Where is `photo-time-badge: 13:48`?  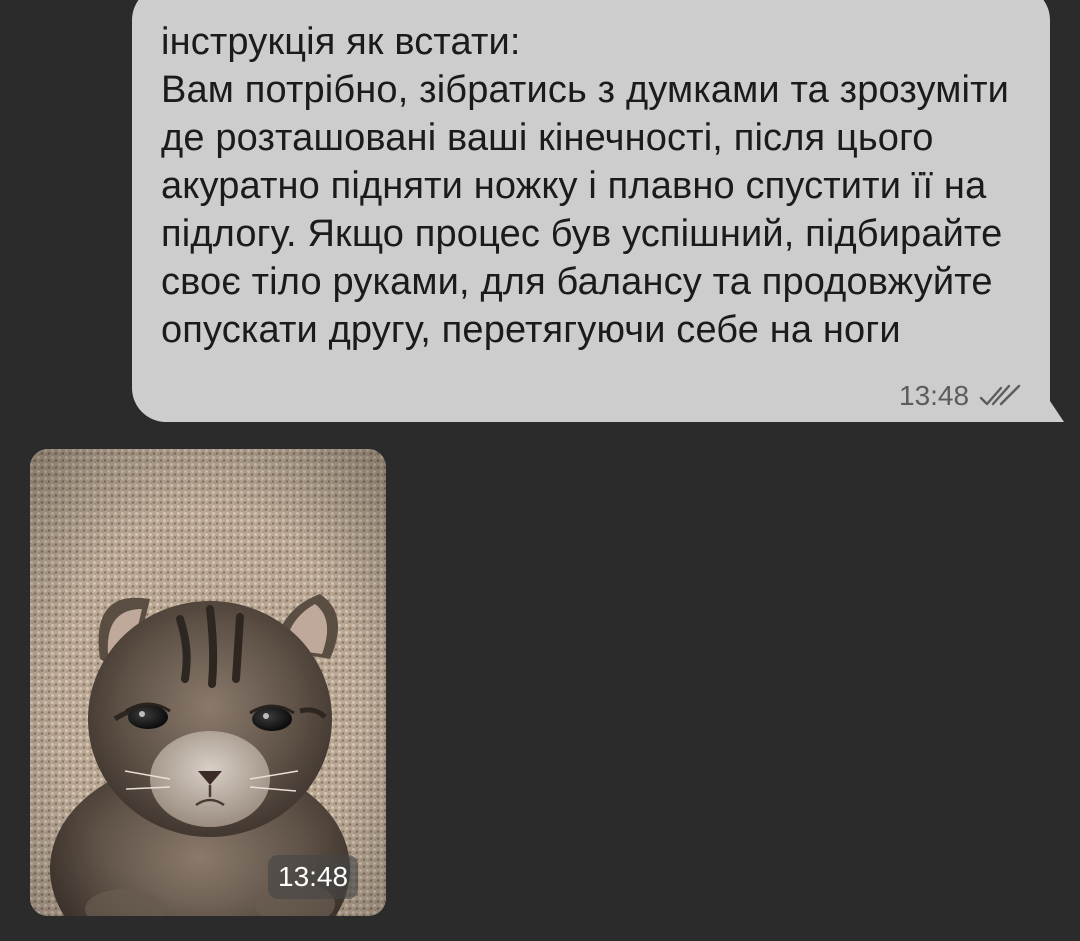 photo-time-badge: 13:48 is located at coordinates (313, 877).